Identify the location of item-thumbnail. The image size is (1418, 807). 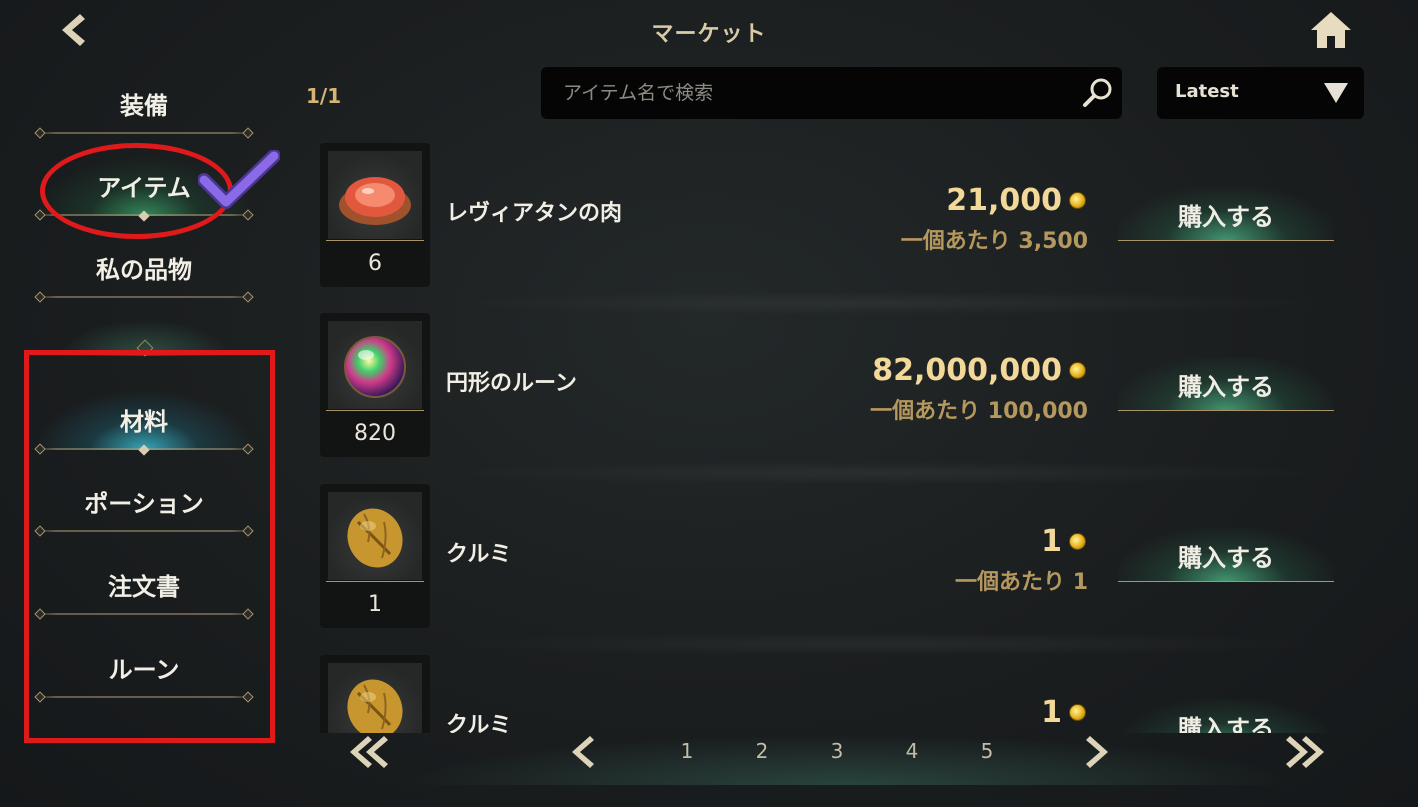
(375, 694).